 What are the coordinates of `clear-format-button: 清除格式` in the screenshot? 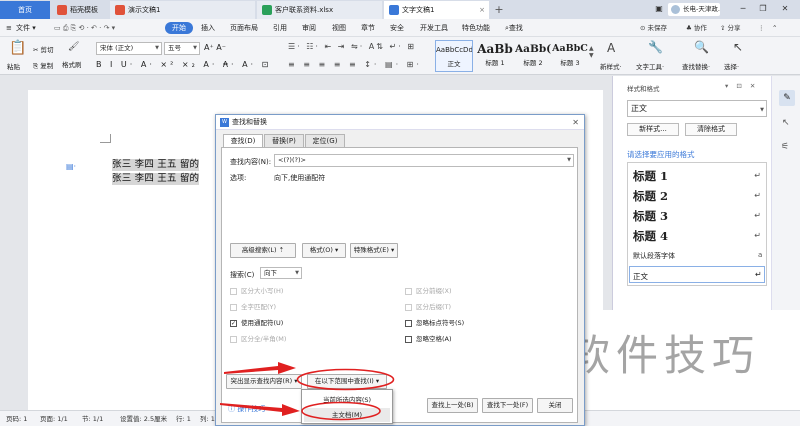 It's located at (711, 129).